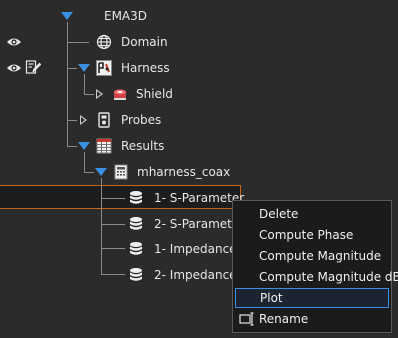 The height and width of the screenshot is (338, 398). I want to click on tree-root-label: EMA3D, so click(125, 16).